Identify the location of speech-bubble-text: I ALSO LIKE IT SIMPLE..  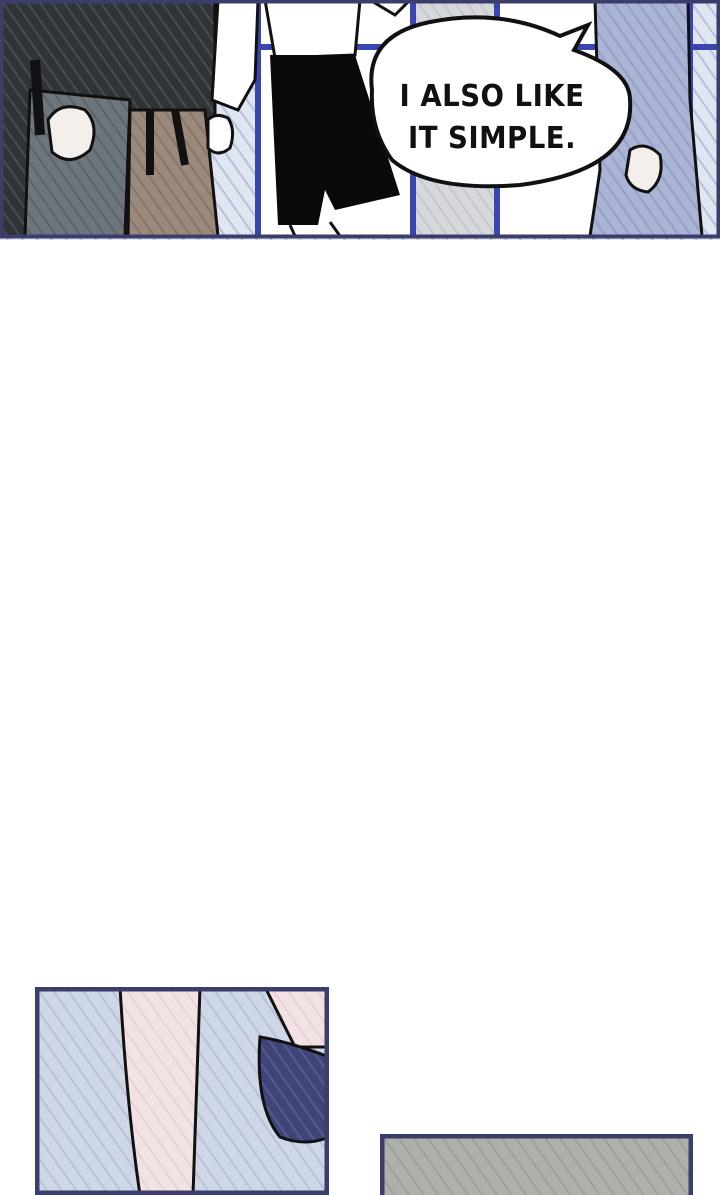
(492, 117).